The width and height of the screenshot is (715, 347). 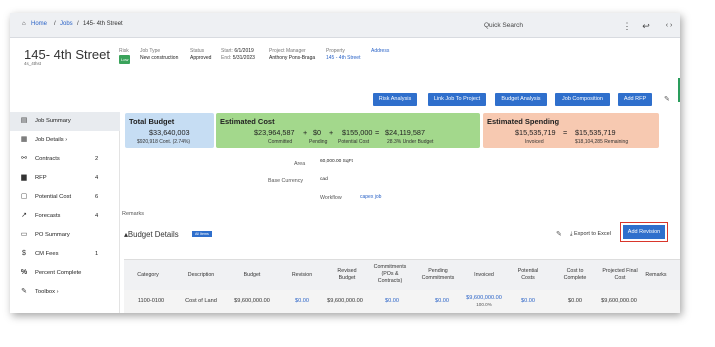 I want to click on risk-label: Risk, so click(x=124, y=51).